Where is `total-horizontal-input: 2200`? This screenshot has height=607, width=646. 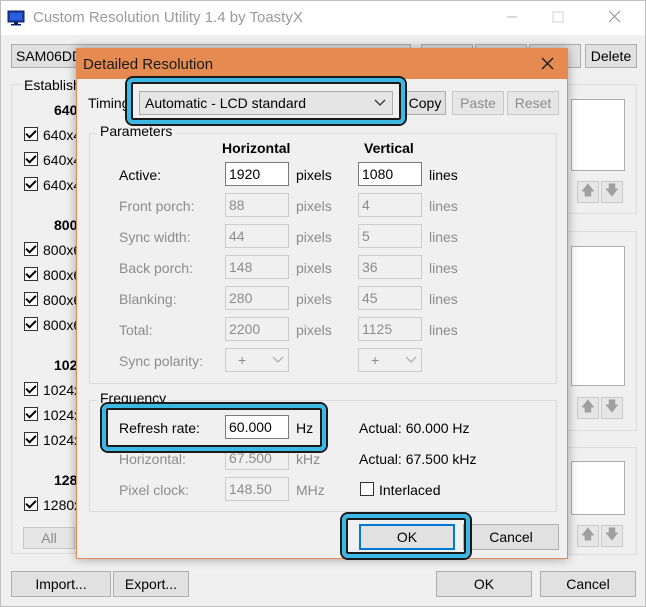
total-horizontal-input: 2200 is located at coordinates (257, 329).